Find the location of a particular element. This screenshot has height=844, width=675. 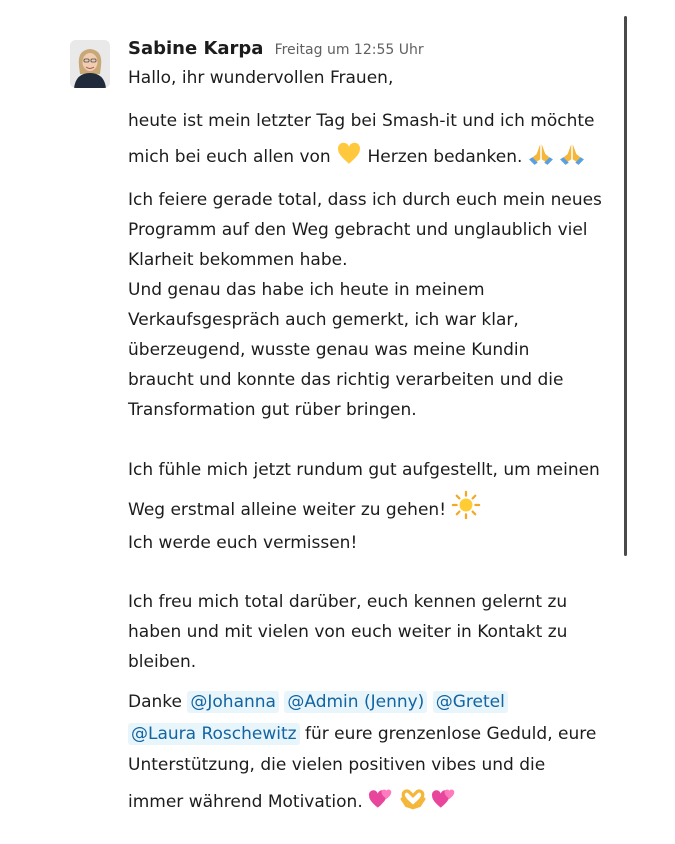

author-name: Sabine Karpa is located at coordinates (195, 48).